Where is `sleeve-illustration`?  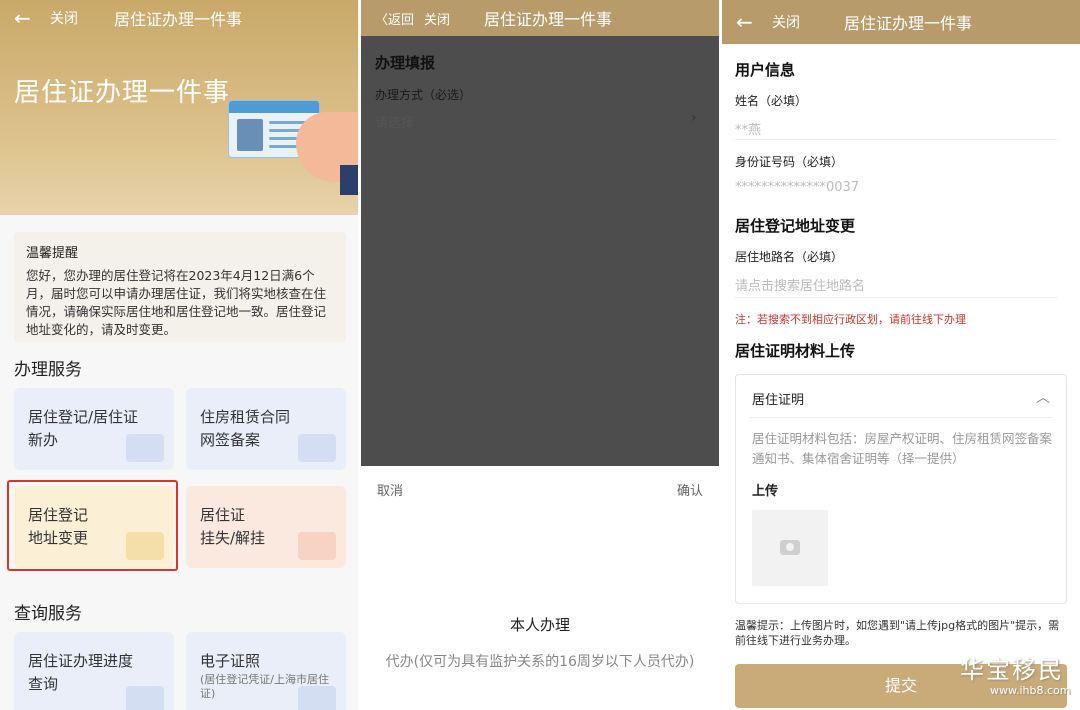
sleeve-illustration is located at coordinates (349, 180).